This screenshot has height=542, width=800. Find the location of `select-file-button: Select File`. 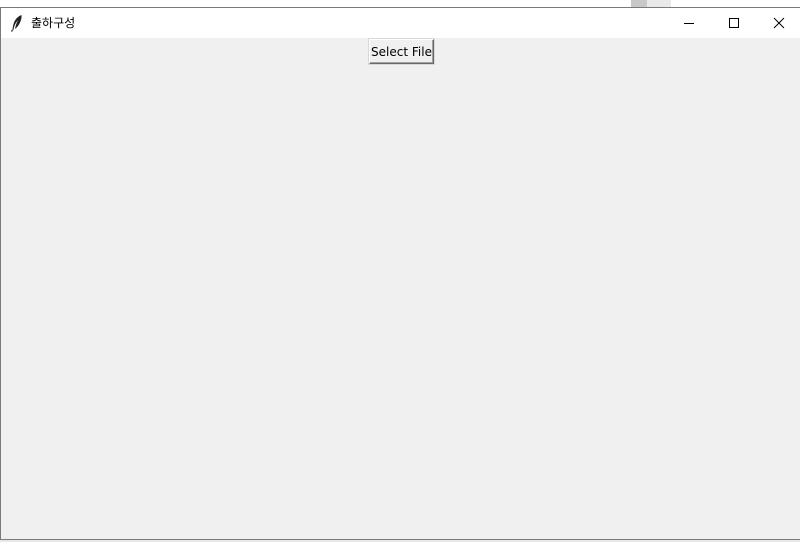

select-file-button: Select File is located at coordinates (401, 51).